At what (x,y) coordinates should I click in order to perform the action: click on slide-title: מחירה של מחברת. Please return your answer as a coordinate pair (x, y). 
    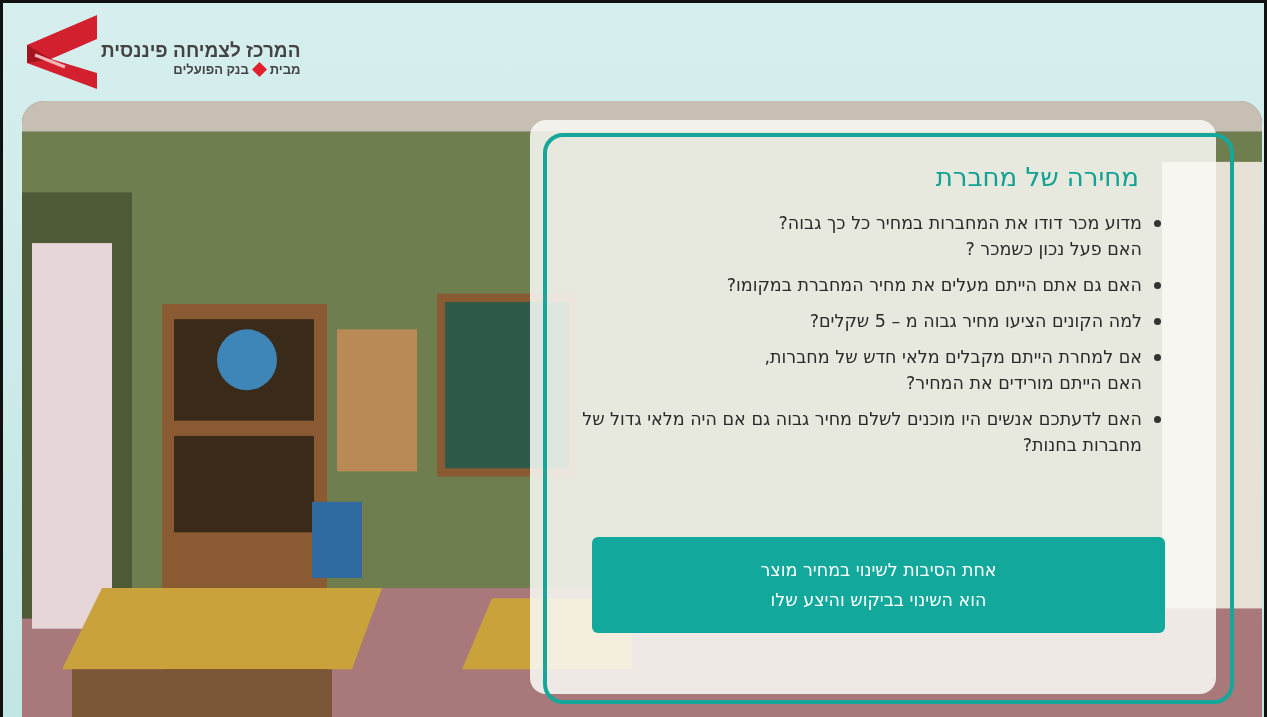
    Looking at the image, I should click on (1036, 177).